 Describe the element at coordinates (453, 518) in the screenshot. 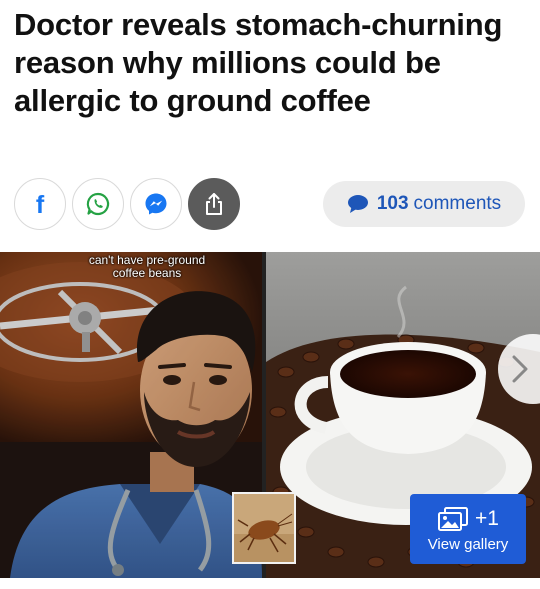

I see `gallery-icon` at that location.